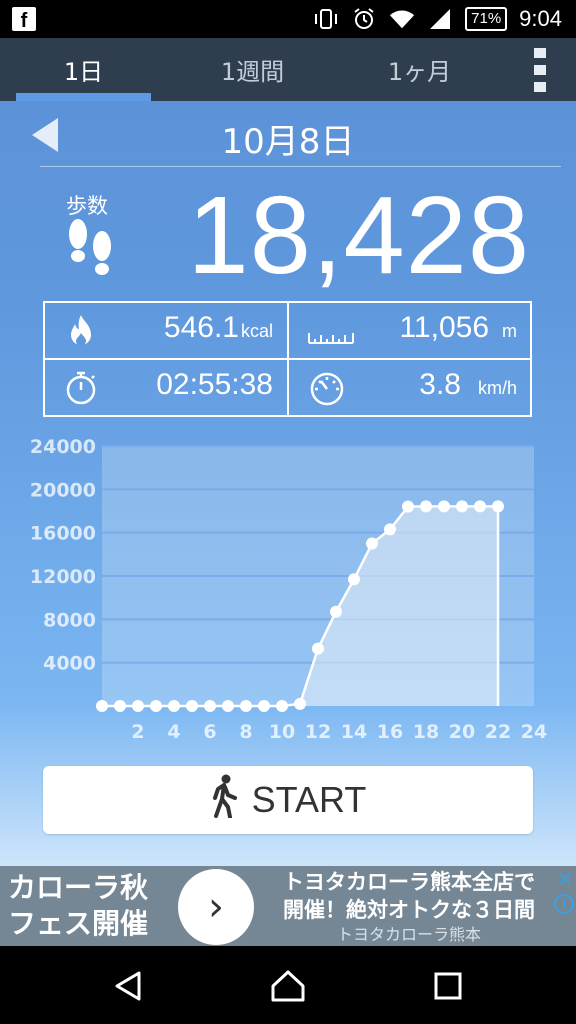  What do you see at coordinates (288, 19) in the screenshot?
I see `status-bar: f 71% 9:04` at bounding box center [288, 19].